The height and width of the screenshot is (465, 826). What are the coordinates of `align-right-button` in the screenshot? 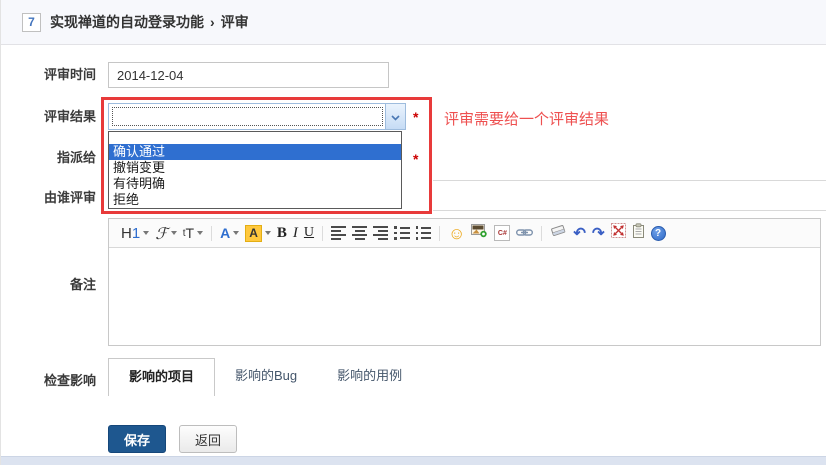 It's located at (380, 233).